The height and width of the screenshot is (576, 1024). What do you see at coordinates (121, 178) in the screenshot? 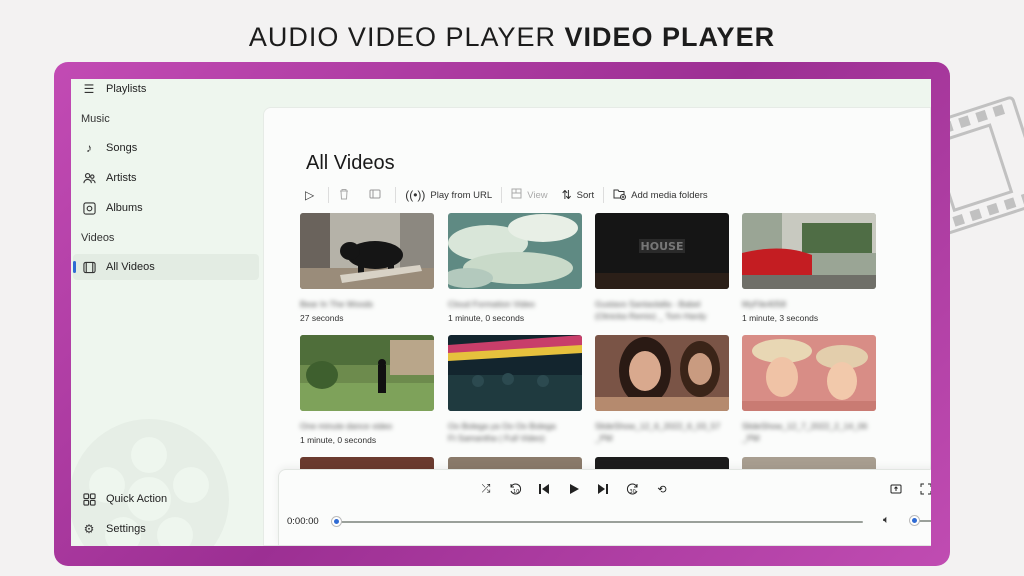
I see `sidebar-item-label: Artists` at bounding box center [121, 178].